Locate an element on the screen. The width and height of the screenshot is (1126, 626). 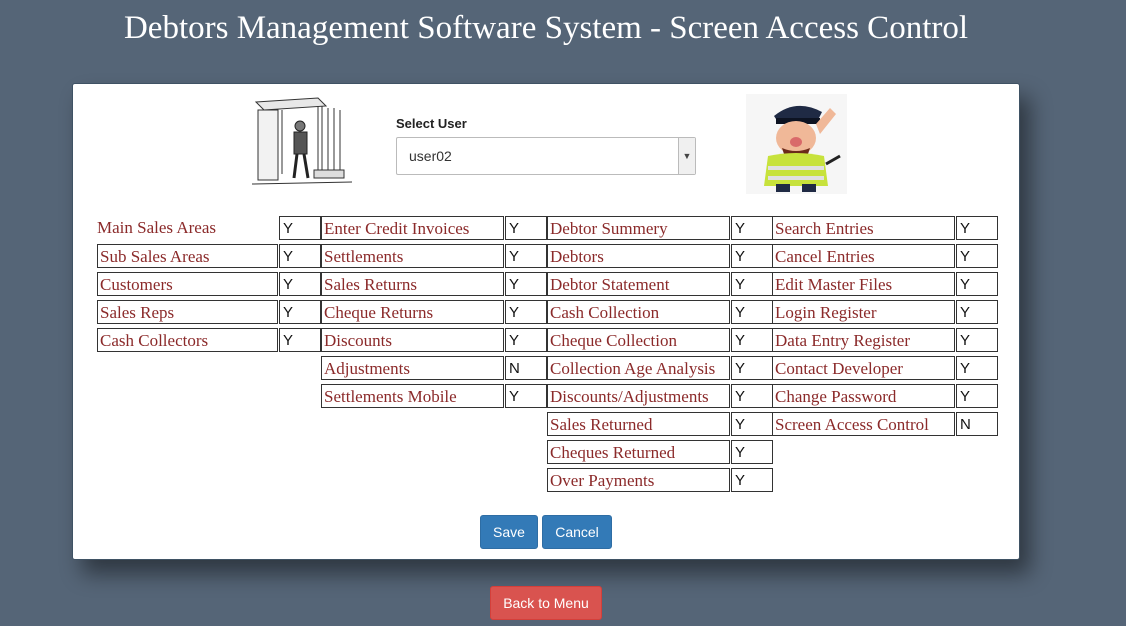
access-label: Cheques Returned is located at coordinates (638, 452).